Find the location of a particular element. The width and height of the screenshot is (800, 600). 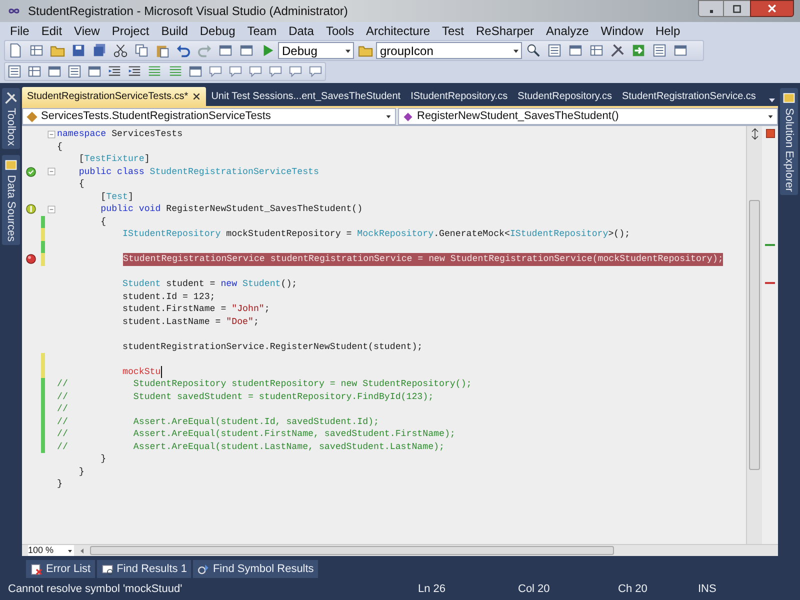

maximize-icon is located at coordinates (737, 8).